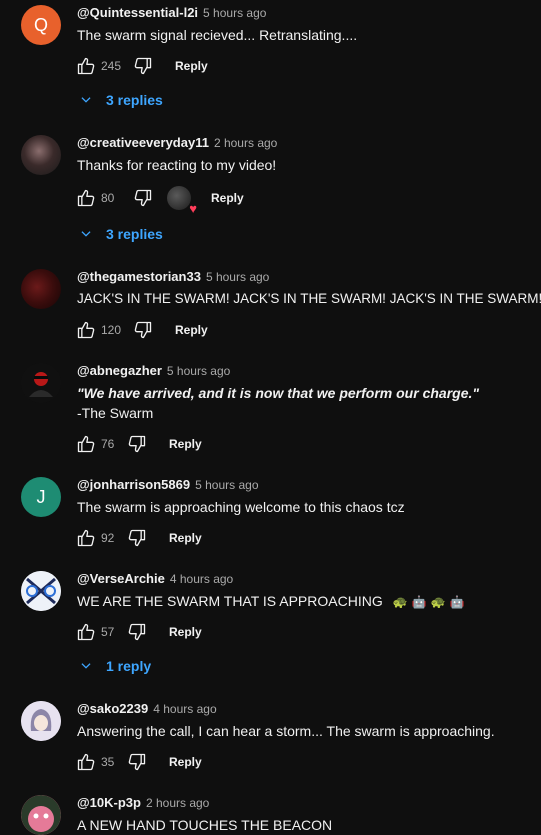  Describe the element at coordinates (108, 762) in the screenshot. I see `like-count: 35` at that location.